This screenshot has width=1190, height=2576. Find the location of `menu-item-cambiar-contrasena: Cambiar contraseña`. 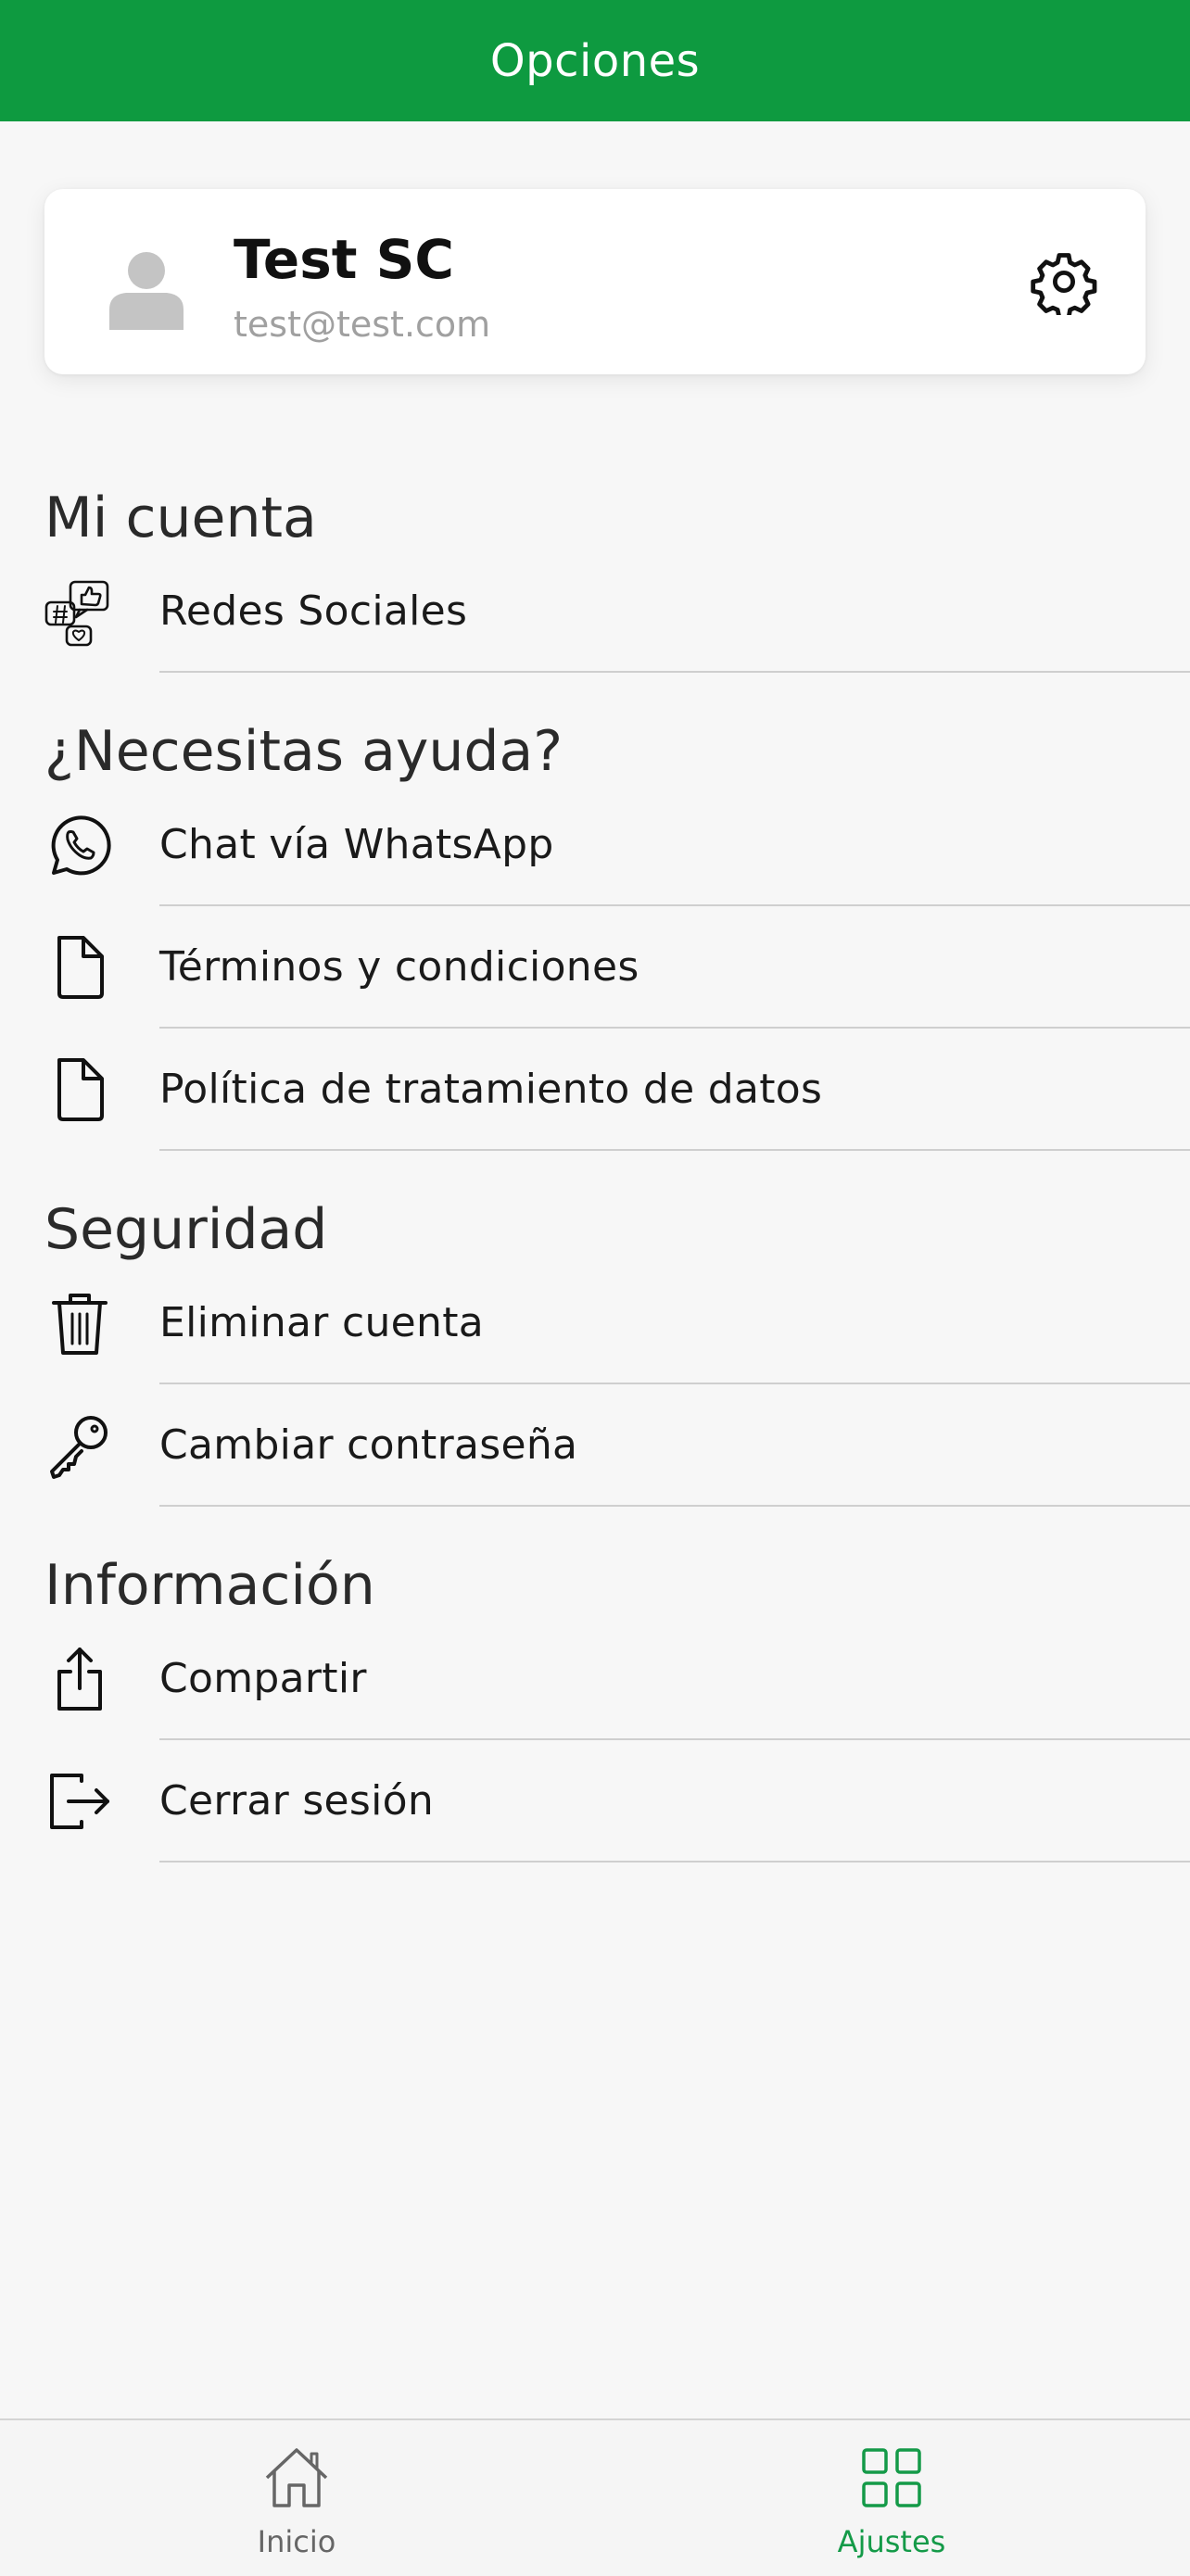

menu-item-cambiar-contrasena: Cambiar contraseña is located at coordinates (595, 1446).